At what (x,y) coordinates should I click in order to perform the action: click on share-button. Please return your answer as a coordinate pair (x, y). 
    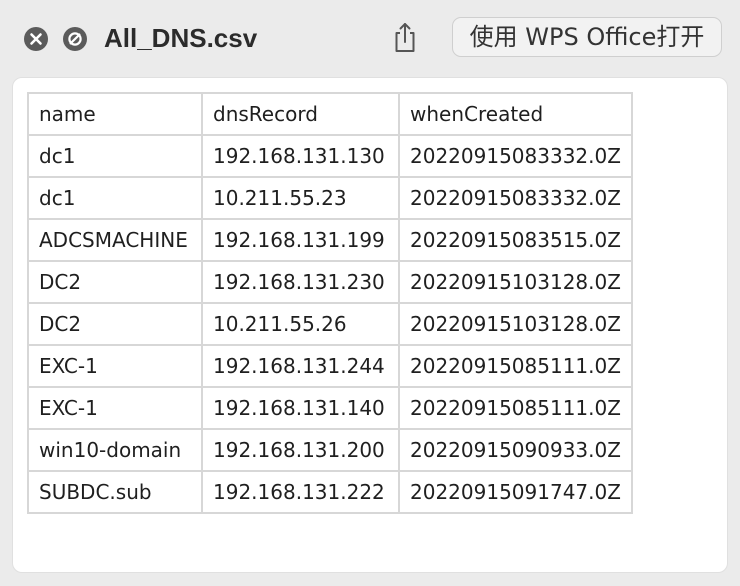
    Looking at the image, I should click on (405, 37).